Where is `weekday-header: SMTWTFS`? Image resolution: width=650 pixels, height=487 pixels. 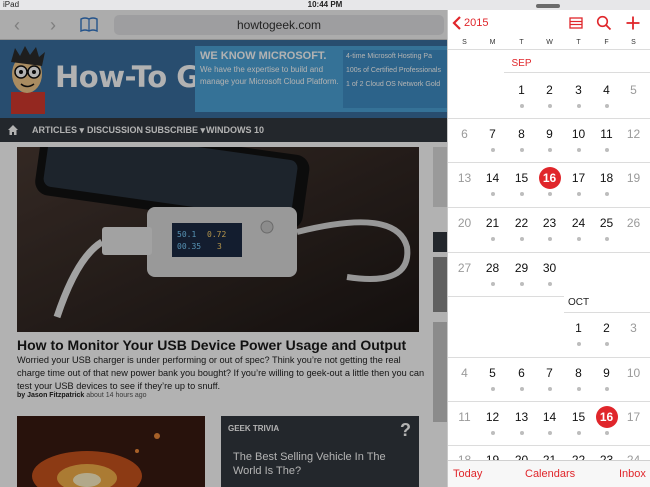 weekday-header: SMTWTFS is located at coordinates (549, 43).